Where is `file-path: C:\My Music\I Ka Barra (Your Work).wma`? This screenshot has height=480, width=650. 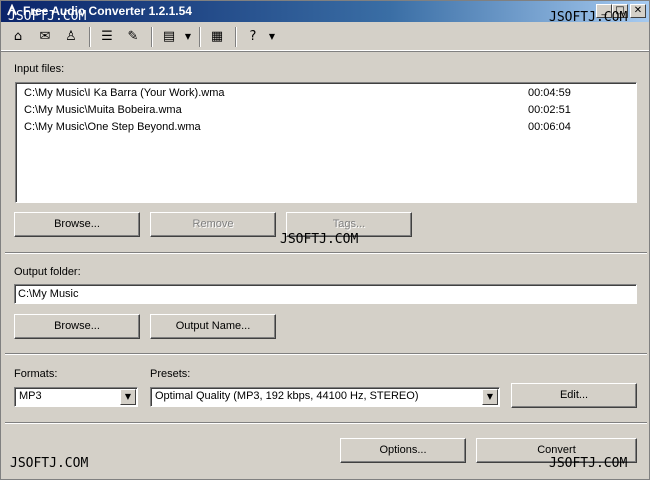
file-path: C:\My Music\I Ka Barra (Your Work).wma is located at coordinates (124, 93).